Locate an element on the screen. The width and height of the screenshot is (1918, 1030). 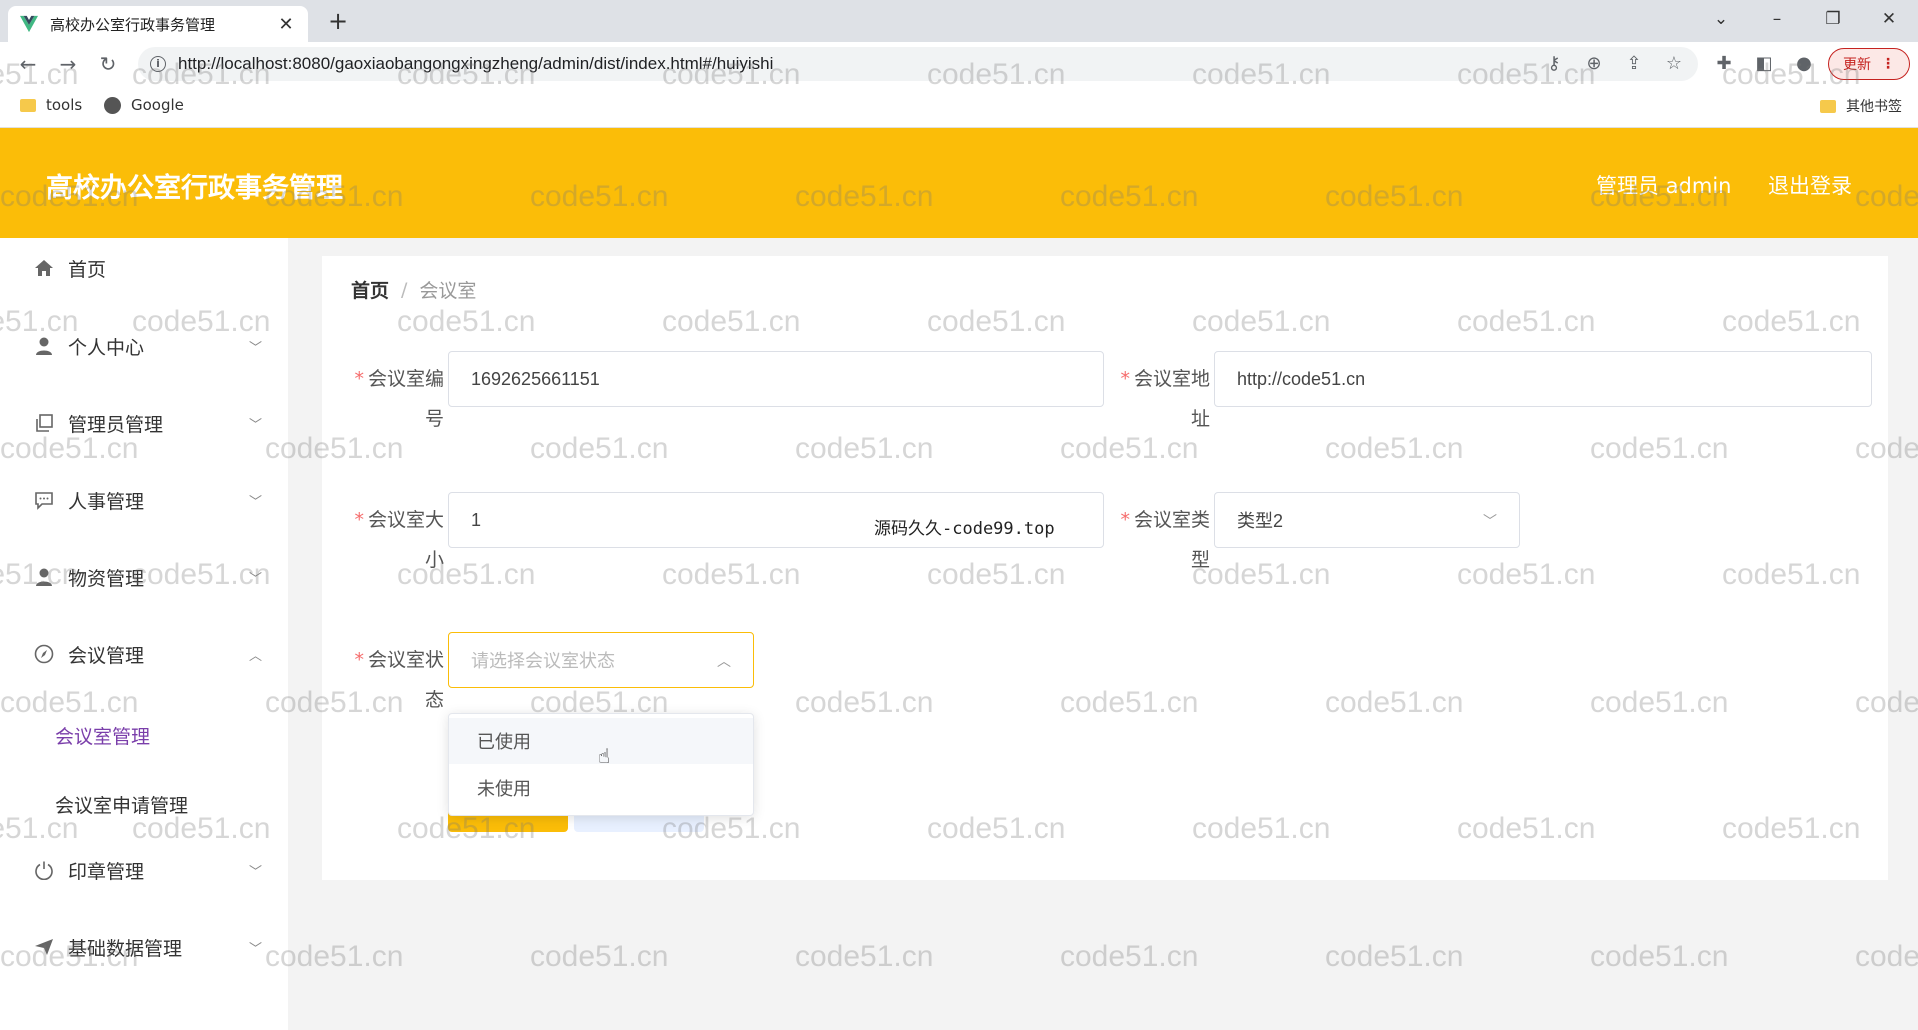
bookmark-tools: tools is located at coordinates (51, 105).